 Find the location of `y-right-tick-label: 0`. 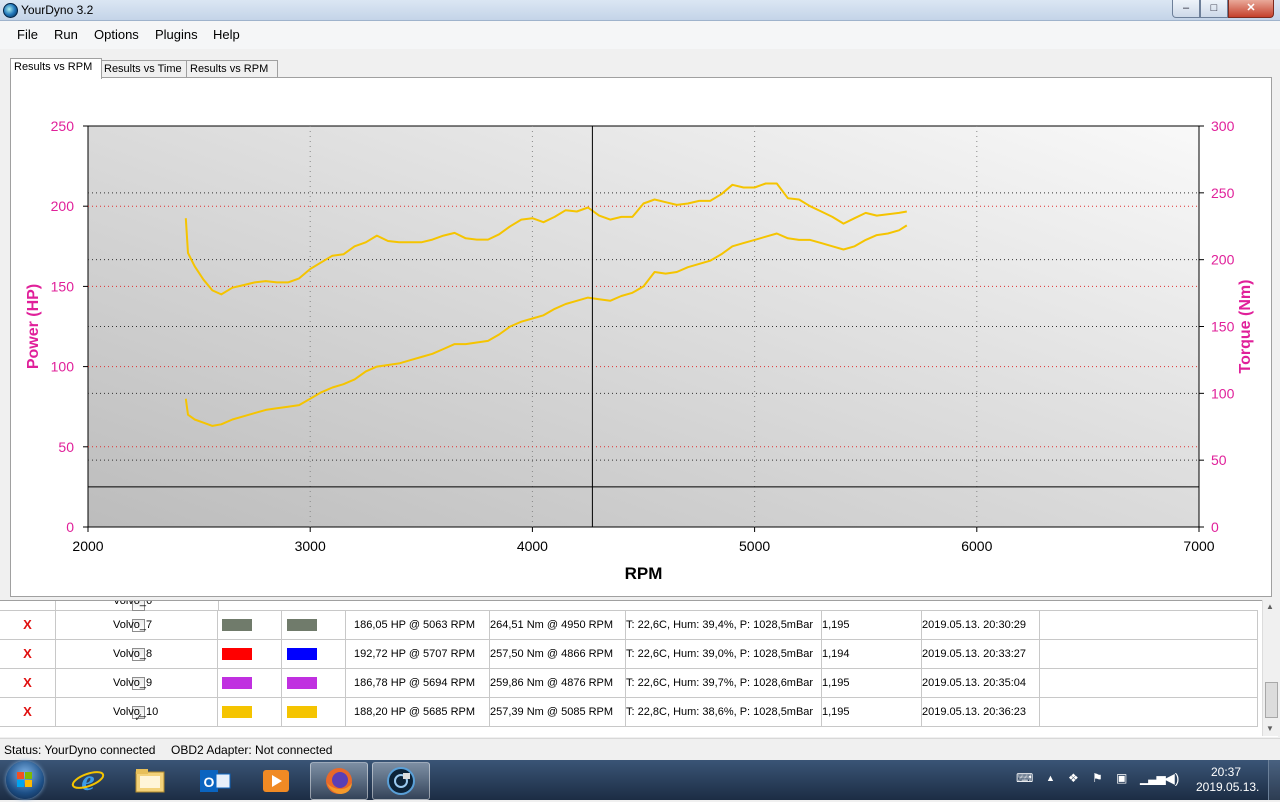

y-right-tick-label: 0 is located at coordinates (1215, 527).